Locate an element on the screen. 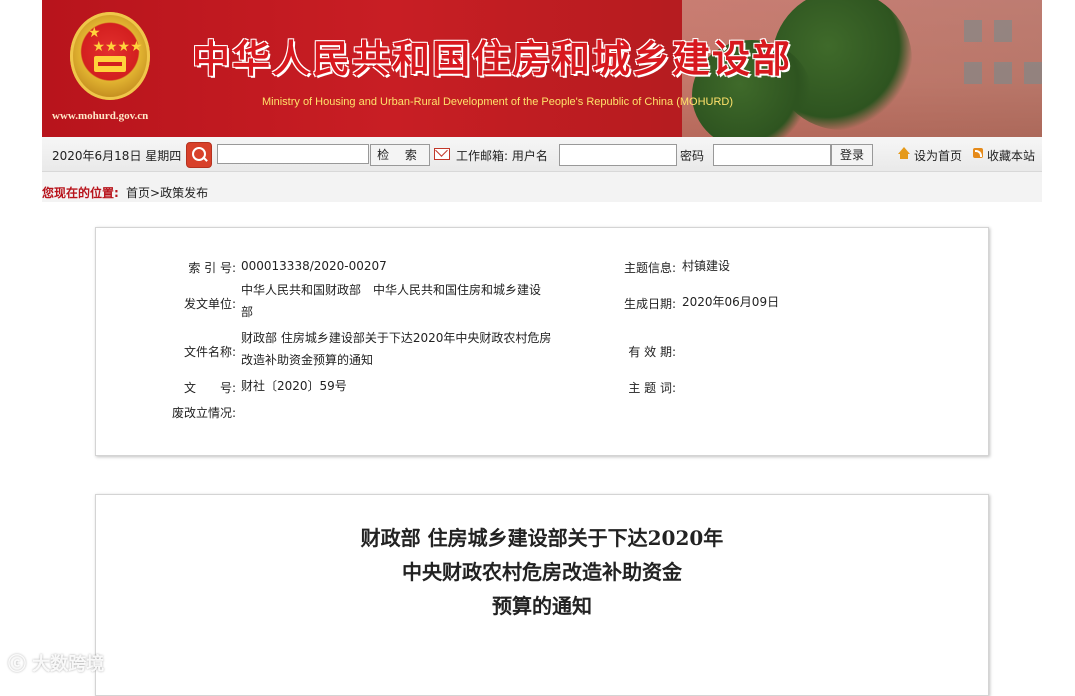 Image resolution: width=1075 pixels, height=696 pixels. bookmark-link: 收藏本站 is located at coordinates (1011, 155).